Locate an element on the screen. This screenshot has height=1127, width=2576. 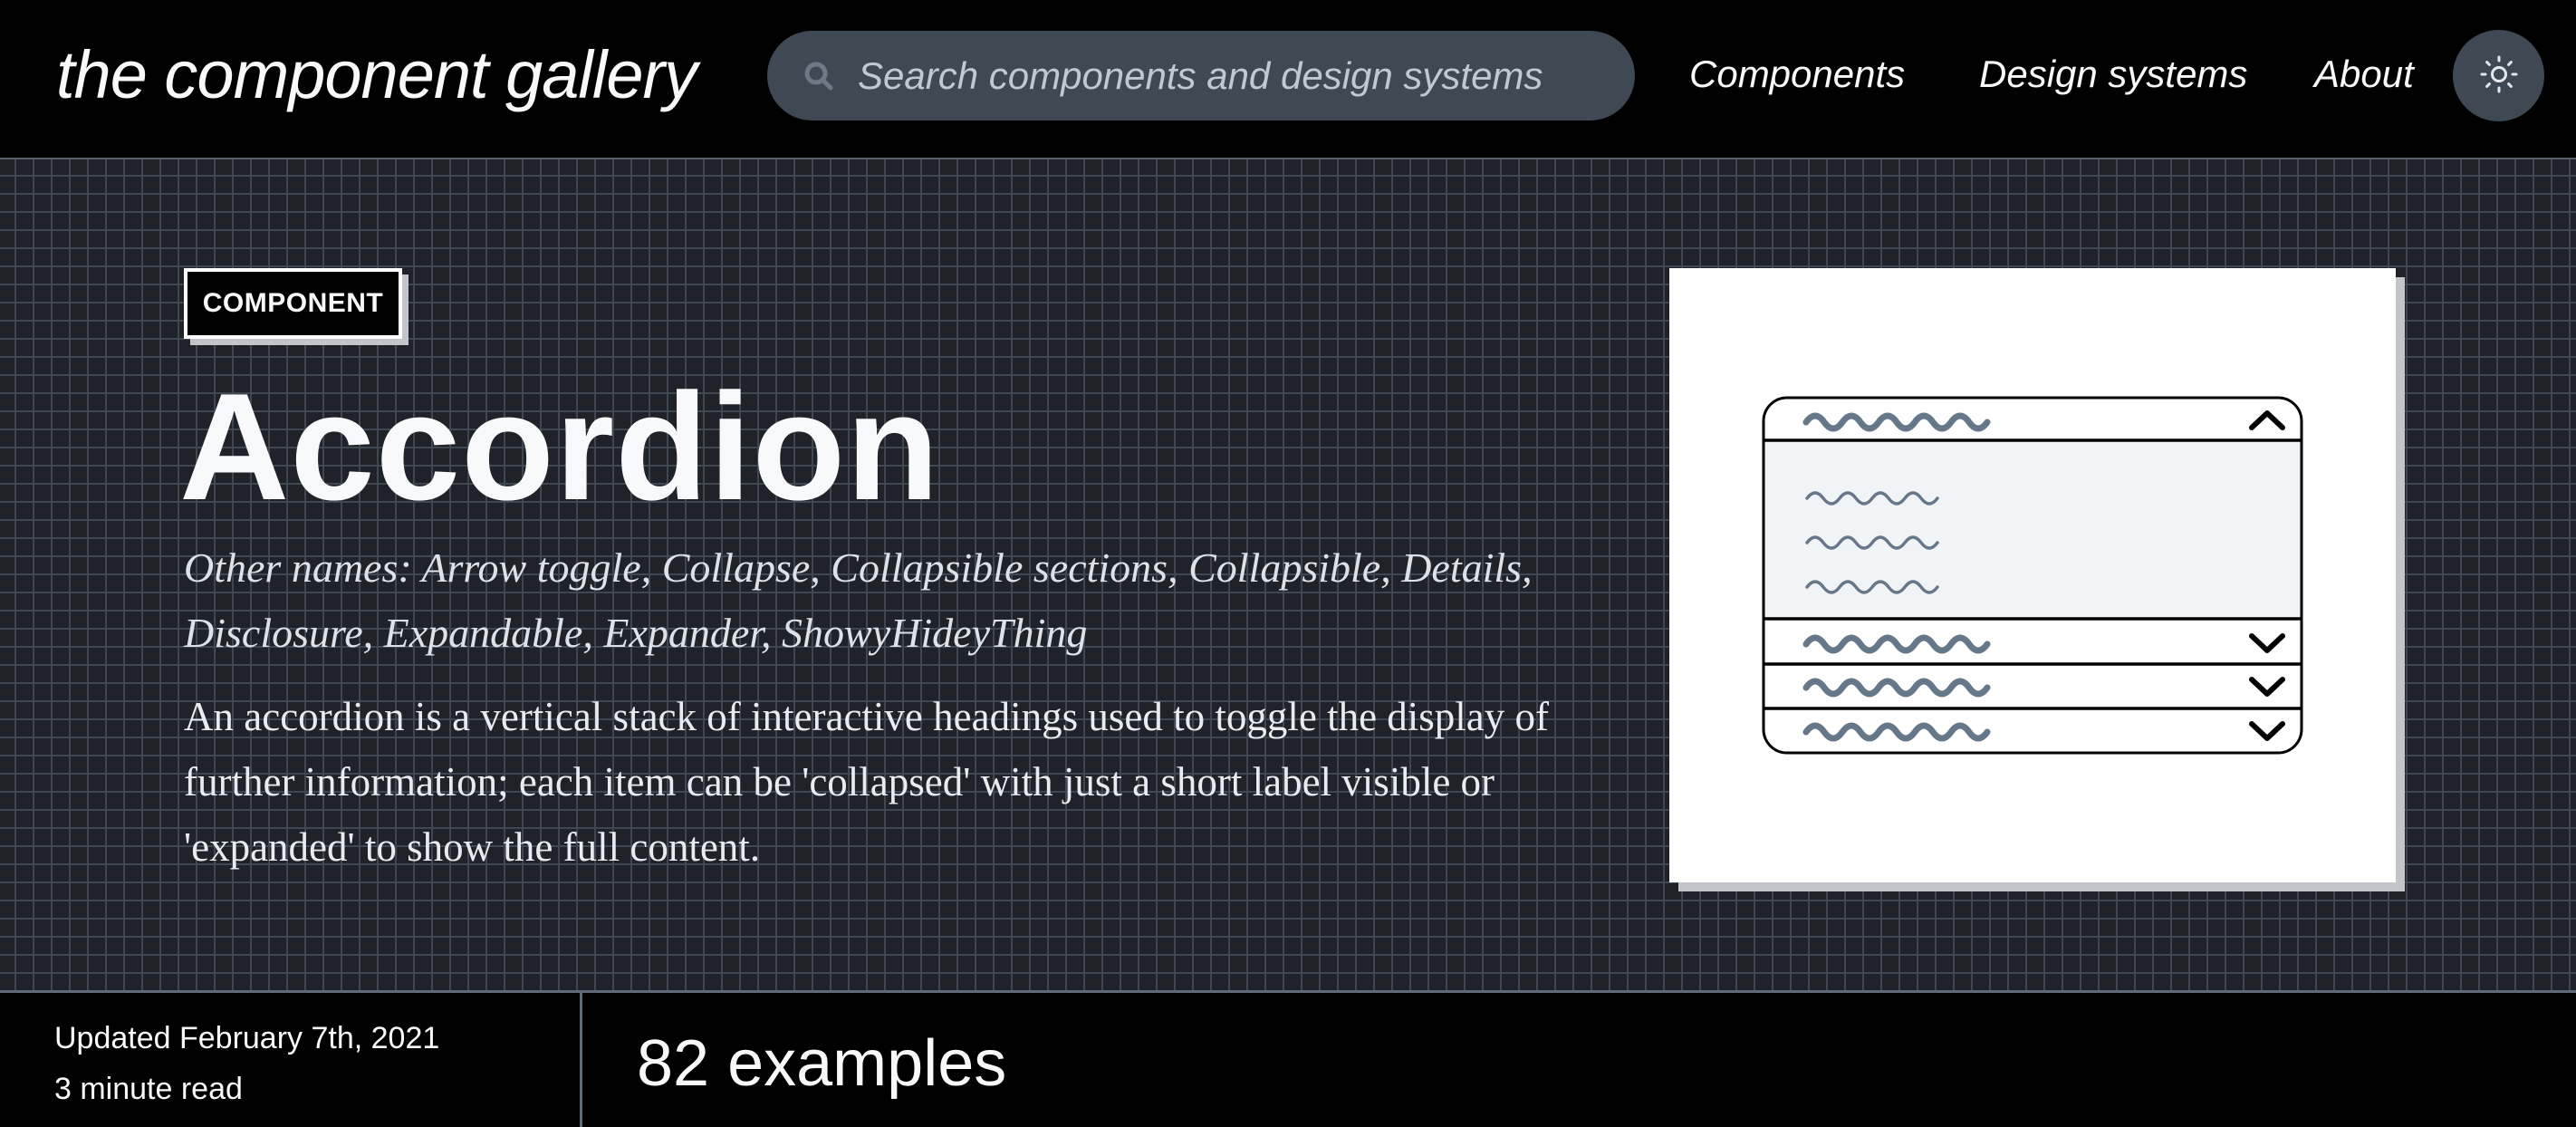
nav-about: About is located at coordinates (2364, 74).